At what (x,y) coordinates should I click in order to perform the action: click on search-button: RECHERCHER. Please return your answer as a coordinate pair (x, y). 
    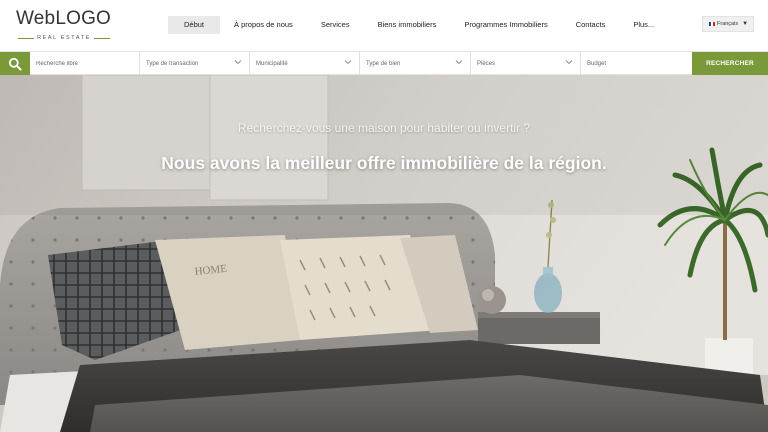
    Looking at the image, I should click on (730, 63).